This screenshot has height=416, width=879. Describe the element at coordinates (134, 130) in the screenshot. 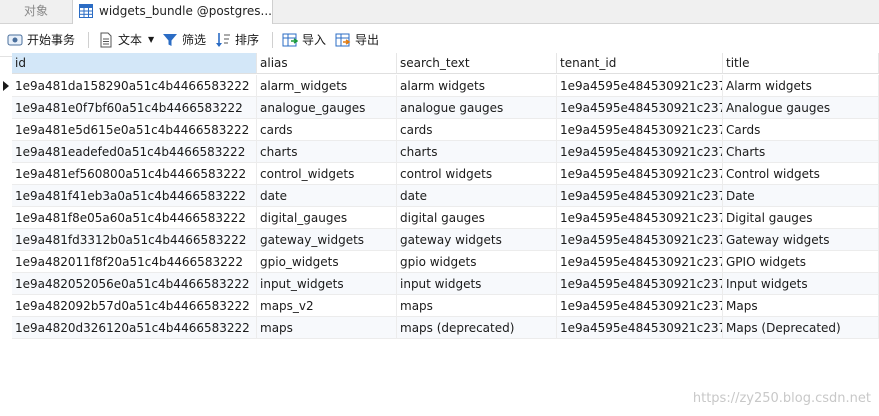

I see `cell-id: 1e9a481e5d615e0a51c4b4466583222` at that location.